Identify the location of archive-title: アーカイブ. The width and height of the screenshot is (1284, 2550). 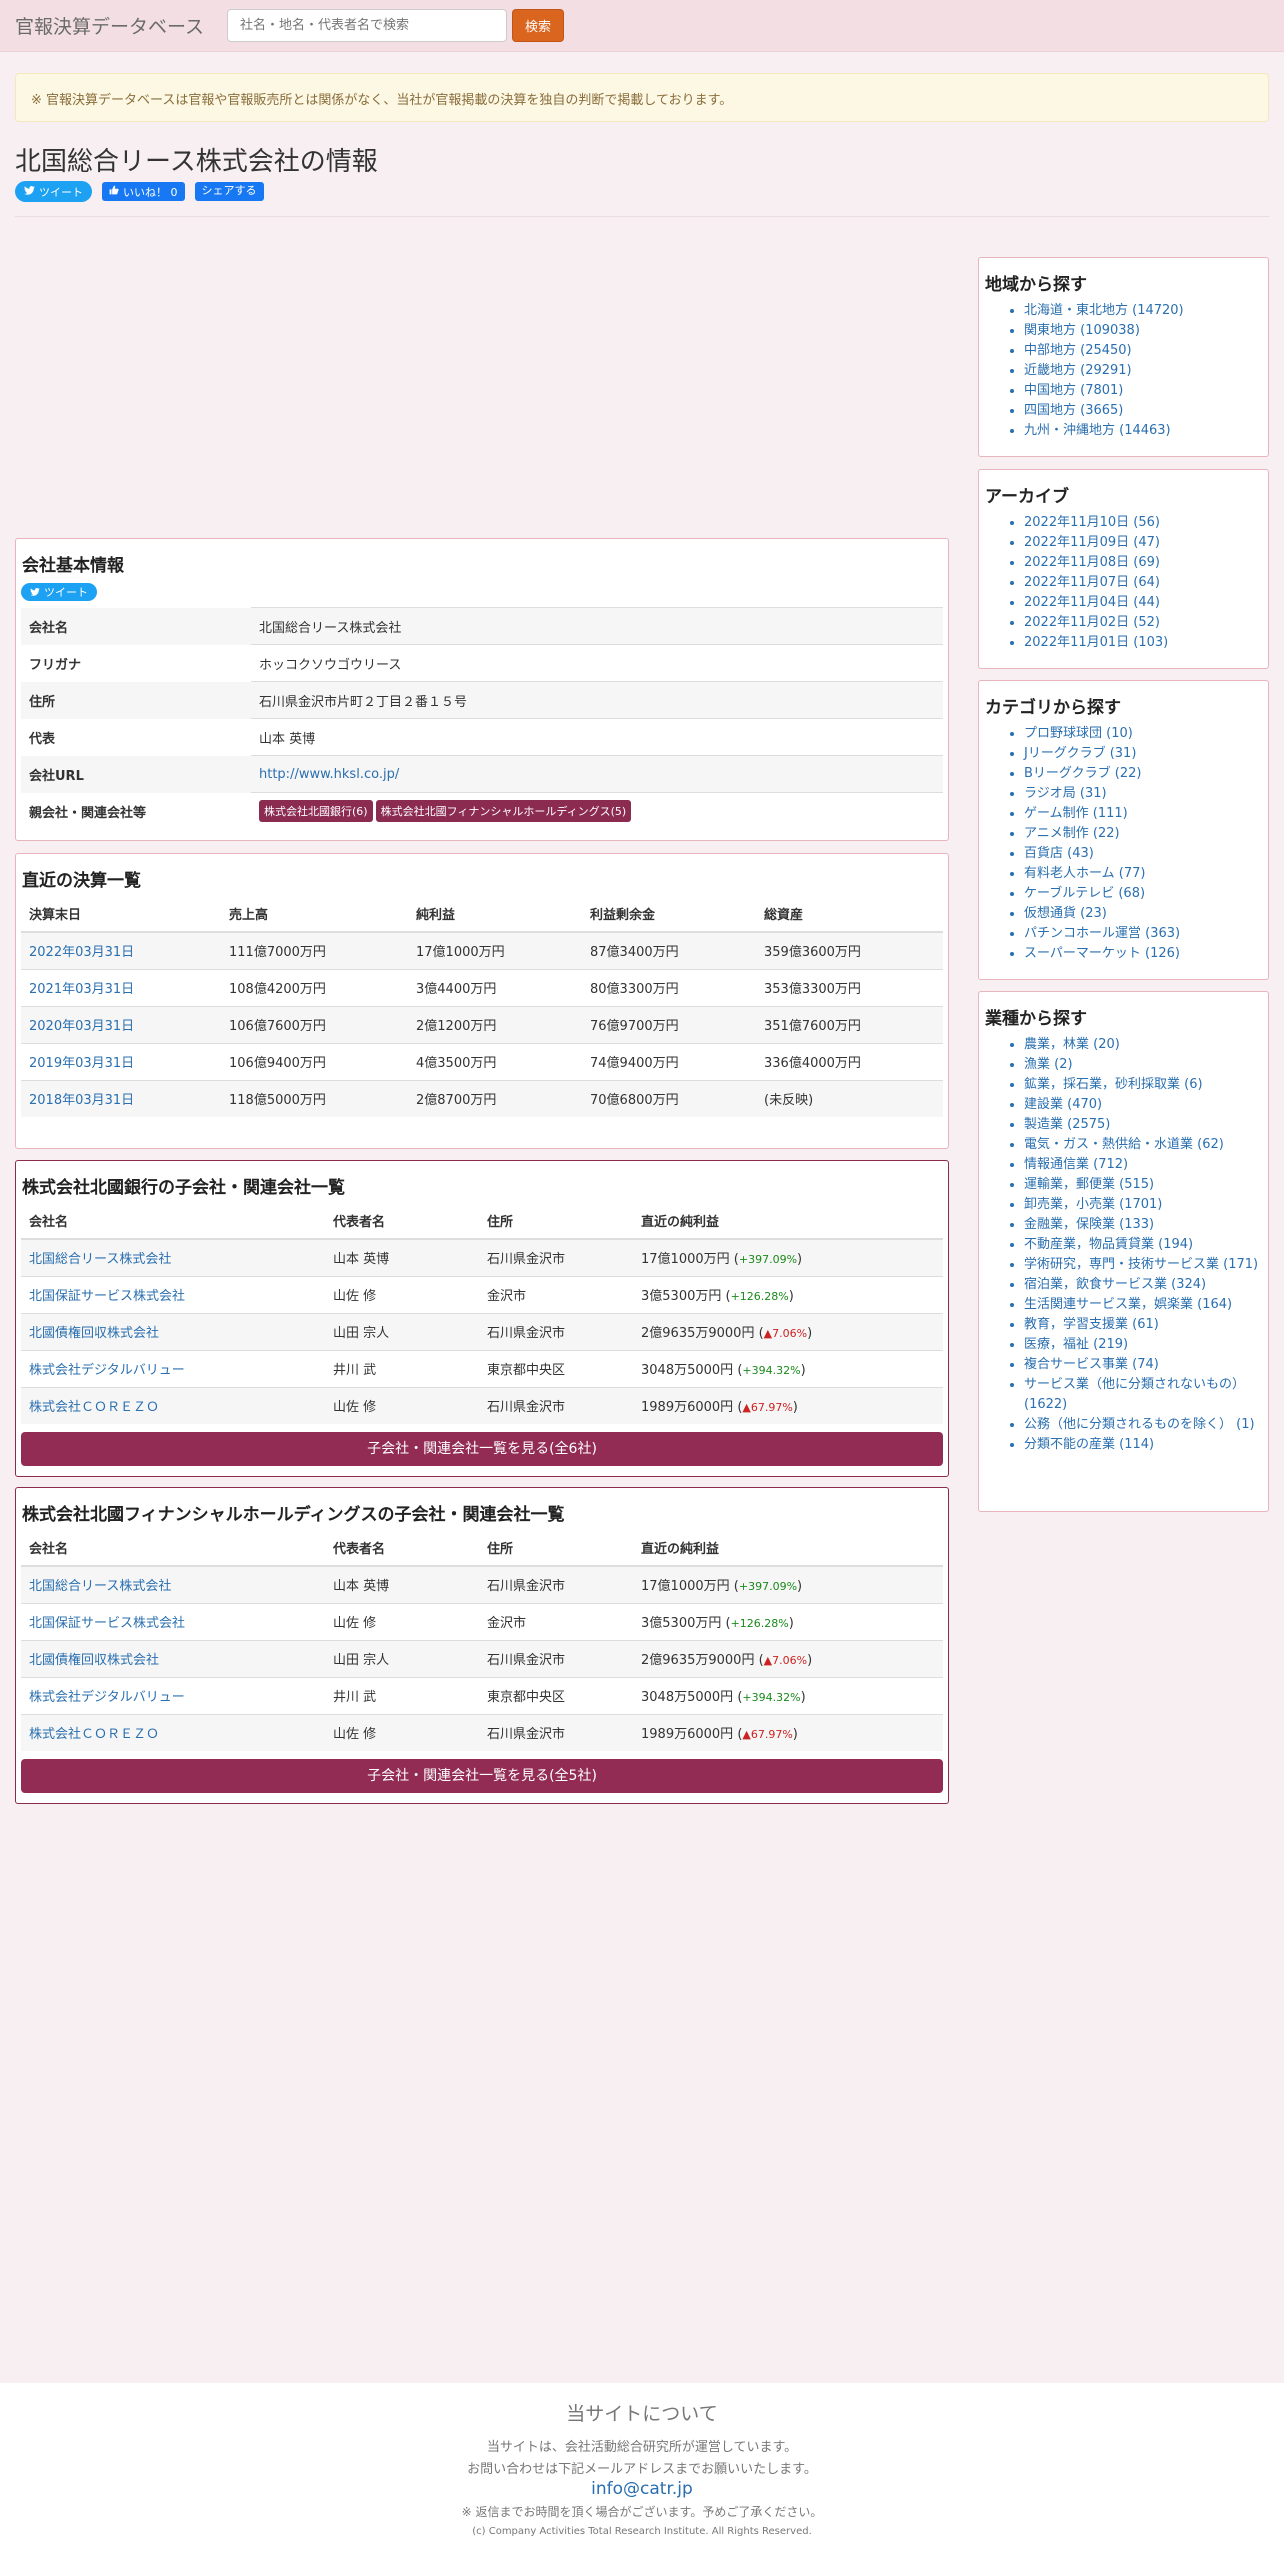
(1027, 497).